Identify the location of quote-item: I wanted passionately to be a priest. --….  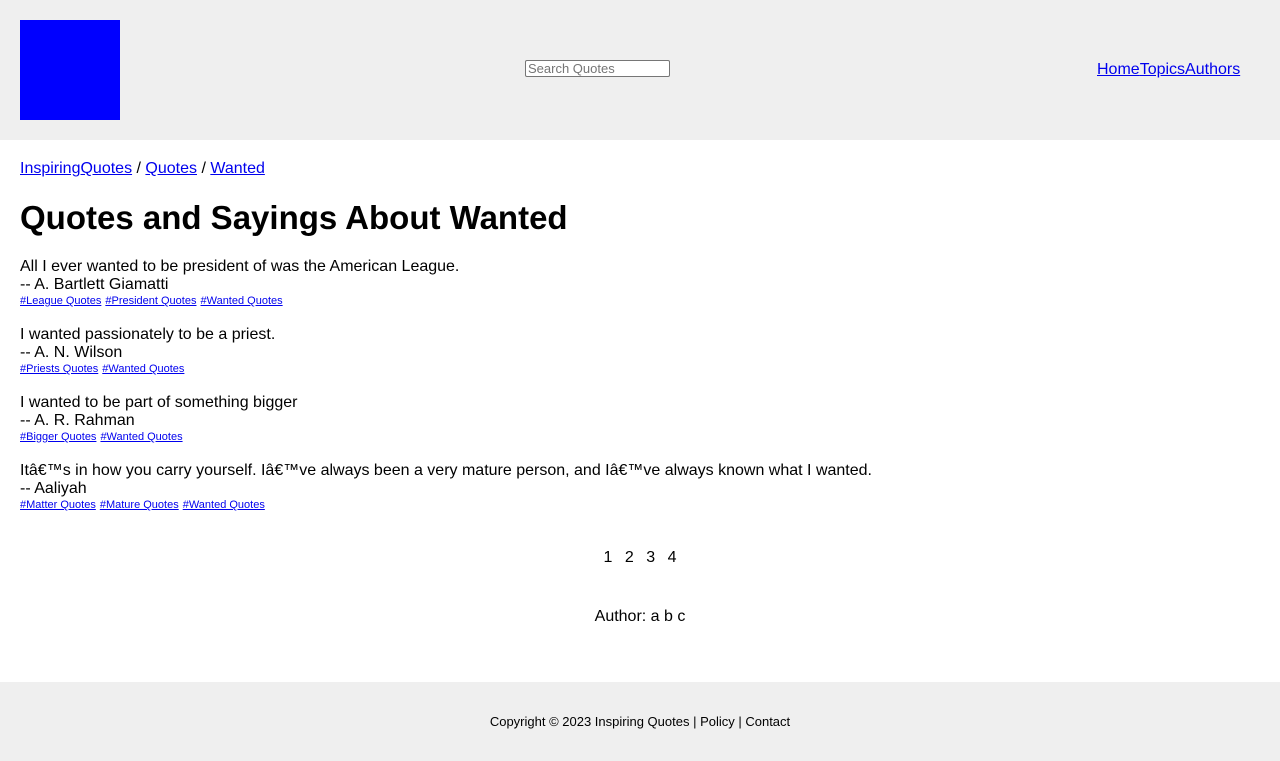
(640, 351).